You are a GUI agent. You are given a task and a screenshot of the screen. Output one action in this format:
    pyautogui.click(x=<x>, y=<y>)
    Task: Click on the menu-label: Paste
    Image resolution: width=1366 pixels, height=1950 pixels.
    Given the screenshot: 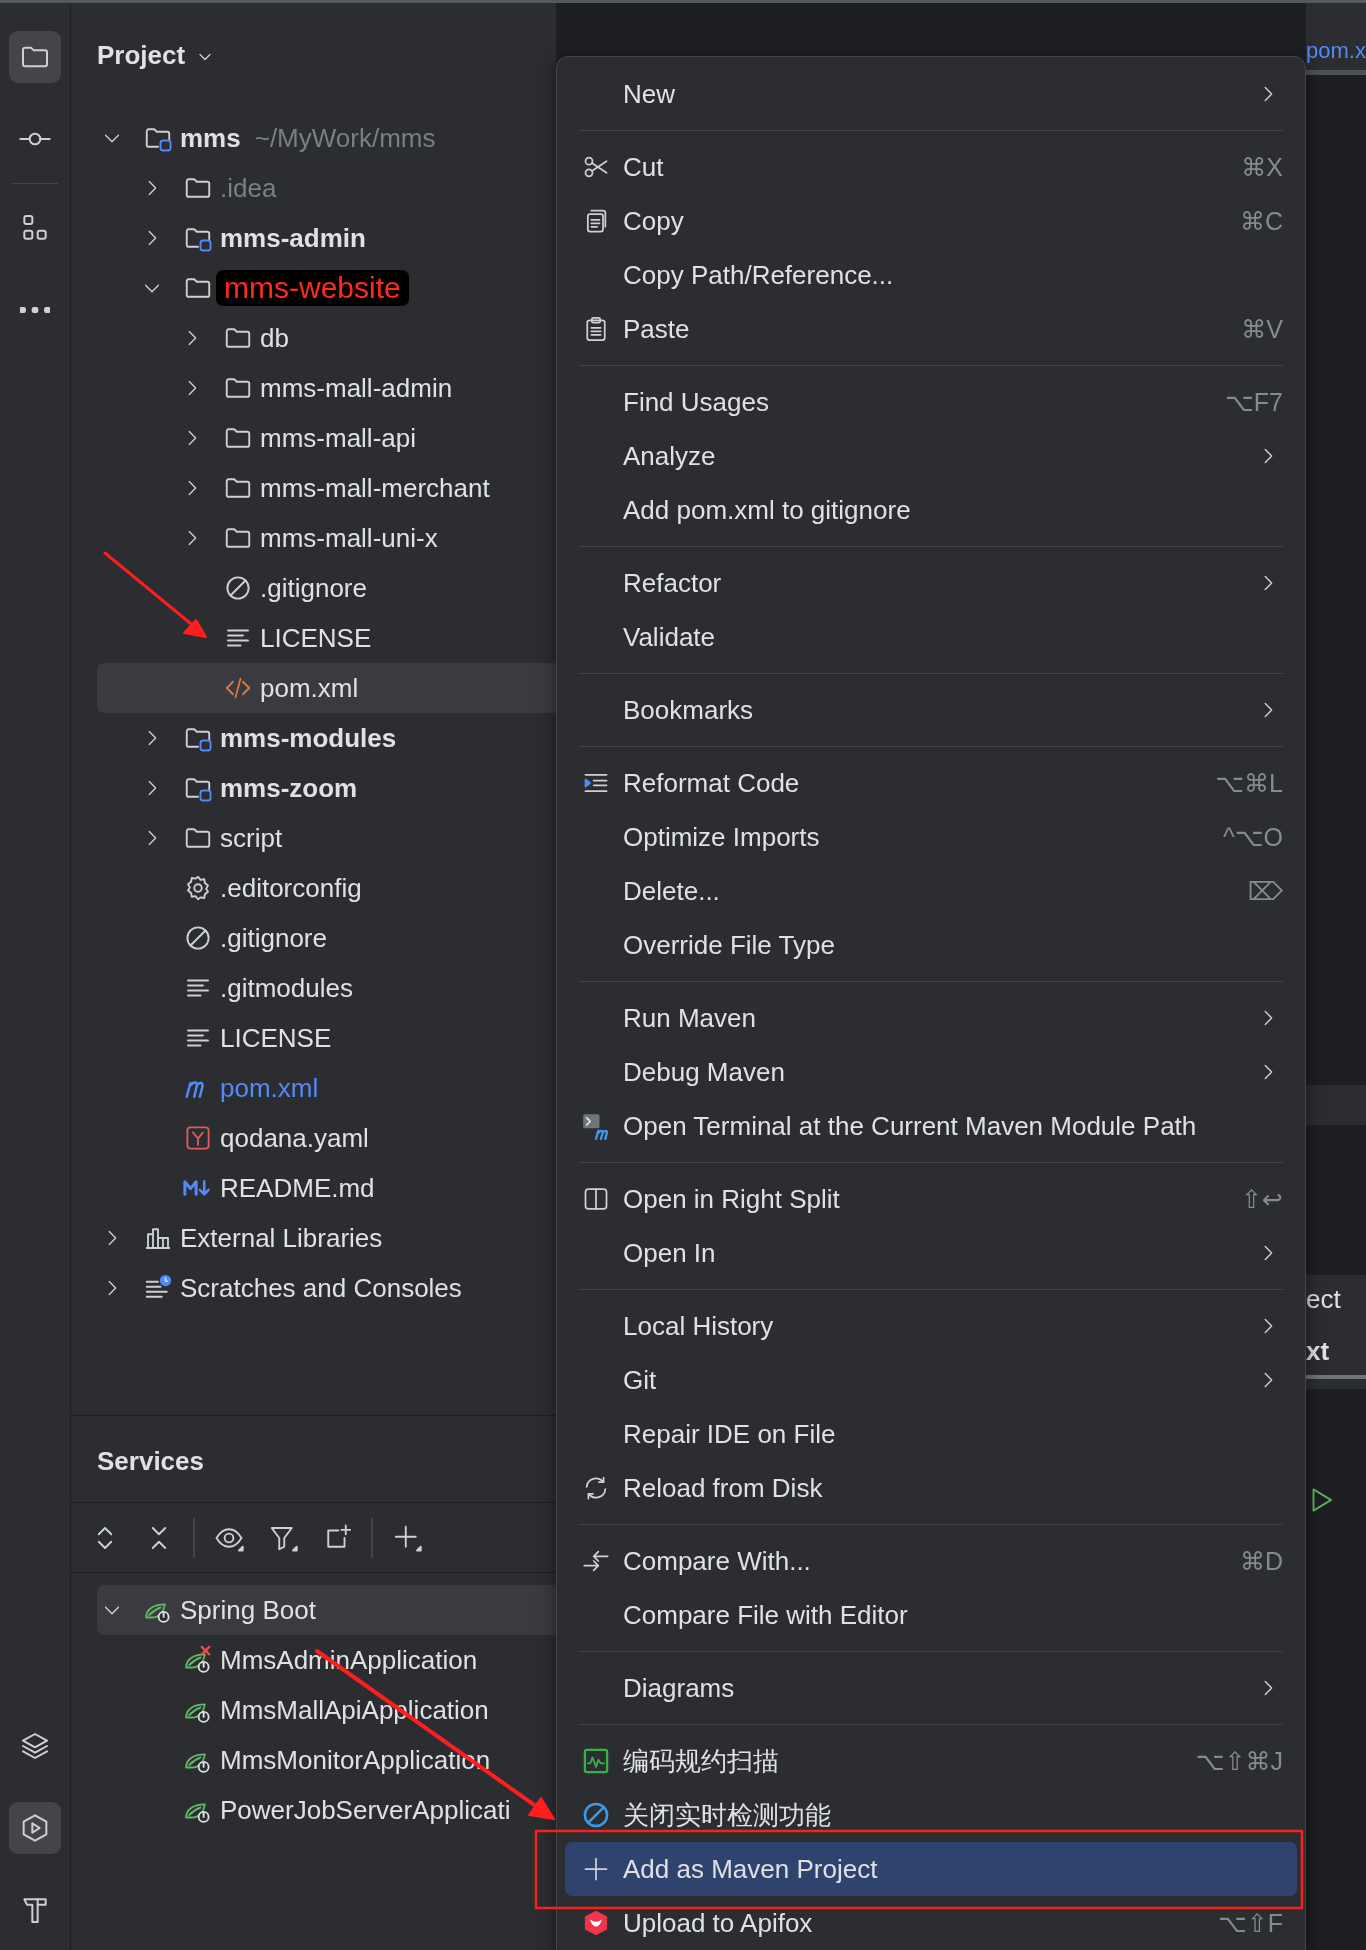 What is the action you would take?
    pyautogui.click(x=657, y=329)
    